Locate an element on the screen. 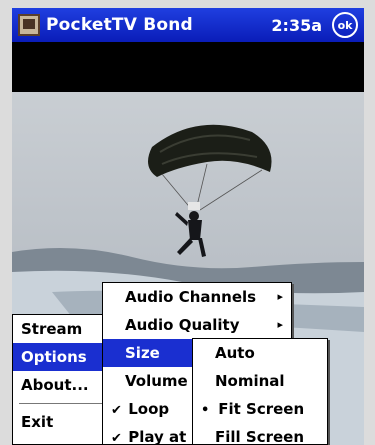 The width and height of the screenshot is (375, 445). menu-item-label: Options is located at coordinates (54, 357).